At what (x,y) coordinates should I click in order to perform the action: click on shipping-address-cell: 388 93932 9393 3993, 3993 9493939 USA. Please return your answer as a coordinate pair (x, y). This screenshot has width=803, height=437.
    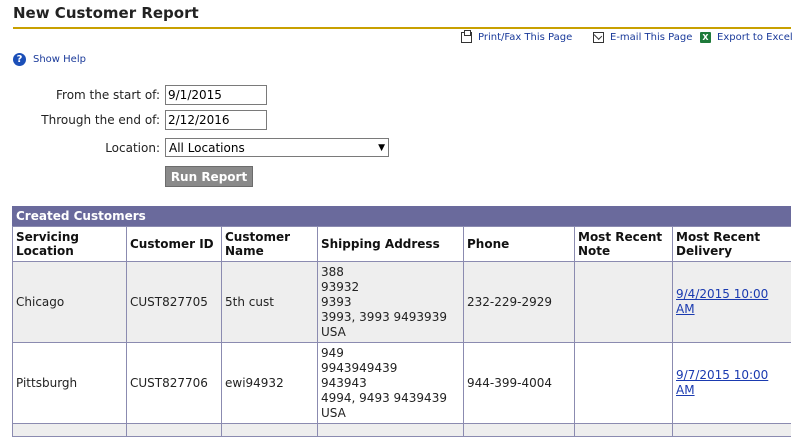
    Looking at the image, I should click on (390, 302).